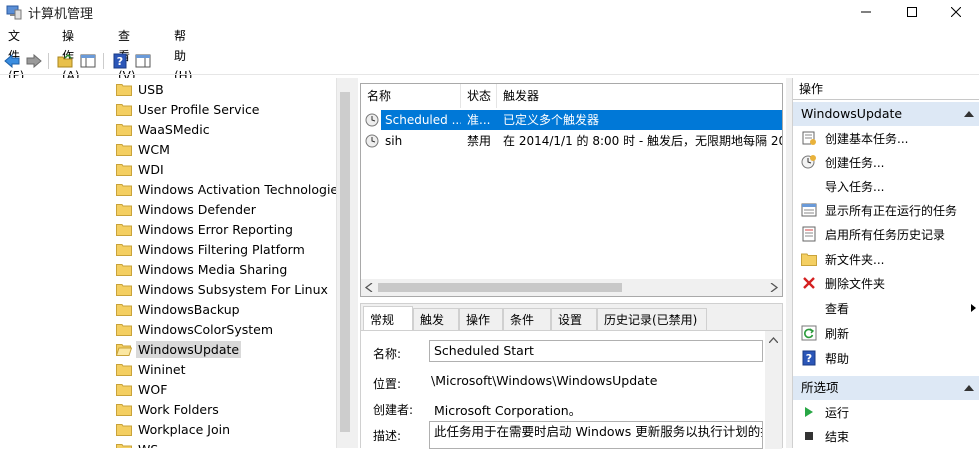 This screenshot has height=449, width=979. What do you see at coordinates (167, 409) in the screenshot?
I see `tree-item: Work Folders` at bounding box center [167, 409].